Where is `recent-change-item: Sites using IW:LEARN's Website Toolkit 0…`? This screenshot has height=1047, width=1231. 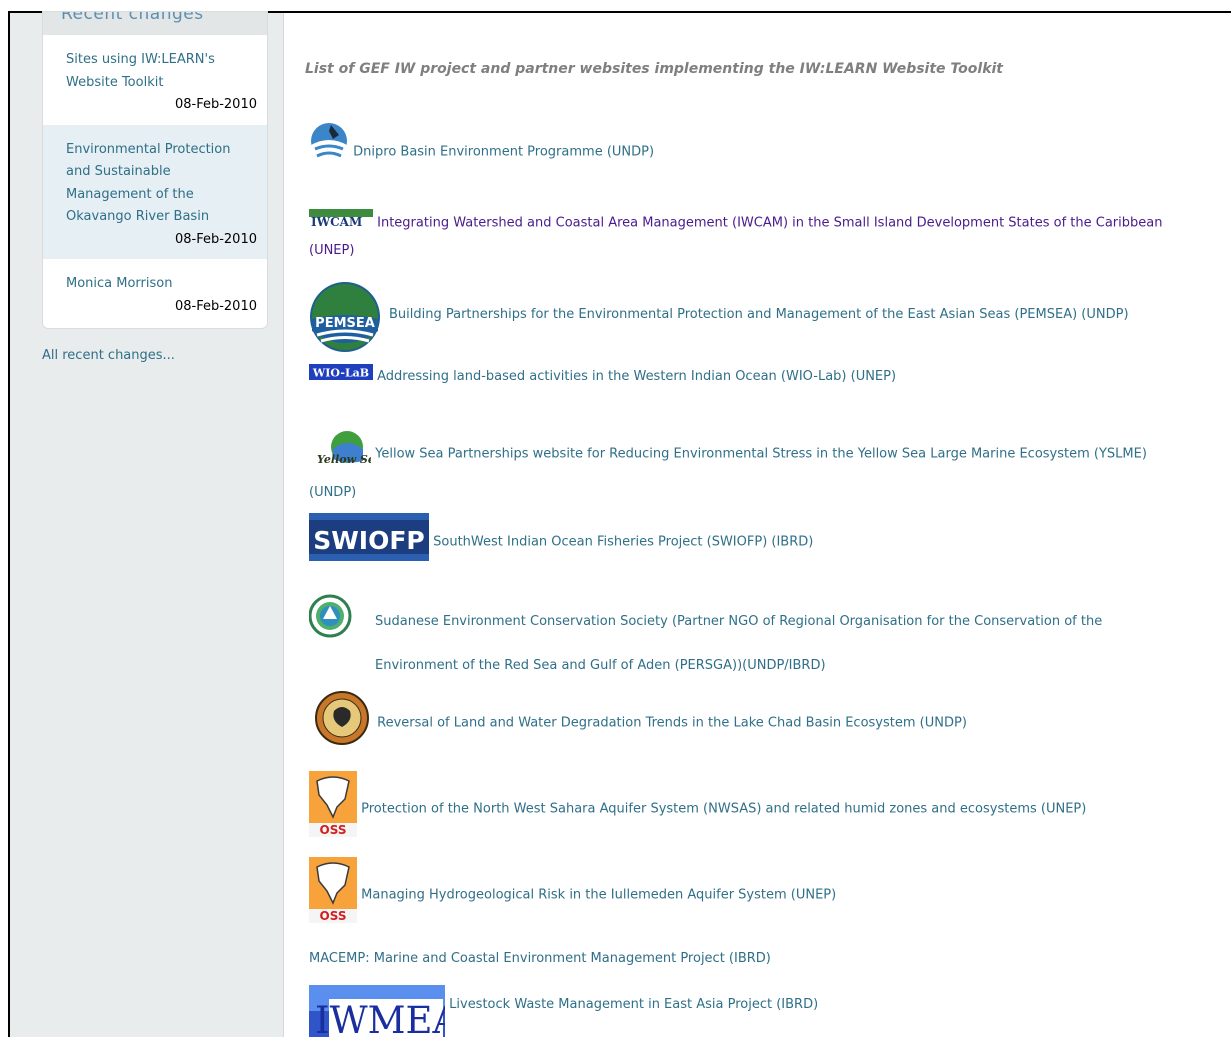
recent-change-item: Sites using IW:LEARN's Website Toolkit 0… is located at coordinates (155, 80).